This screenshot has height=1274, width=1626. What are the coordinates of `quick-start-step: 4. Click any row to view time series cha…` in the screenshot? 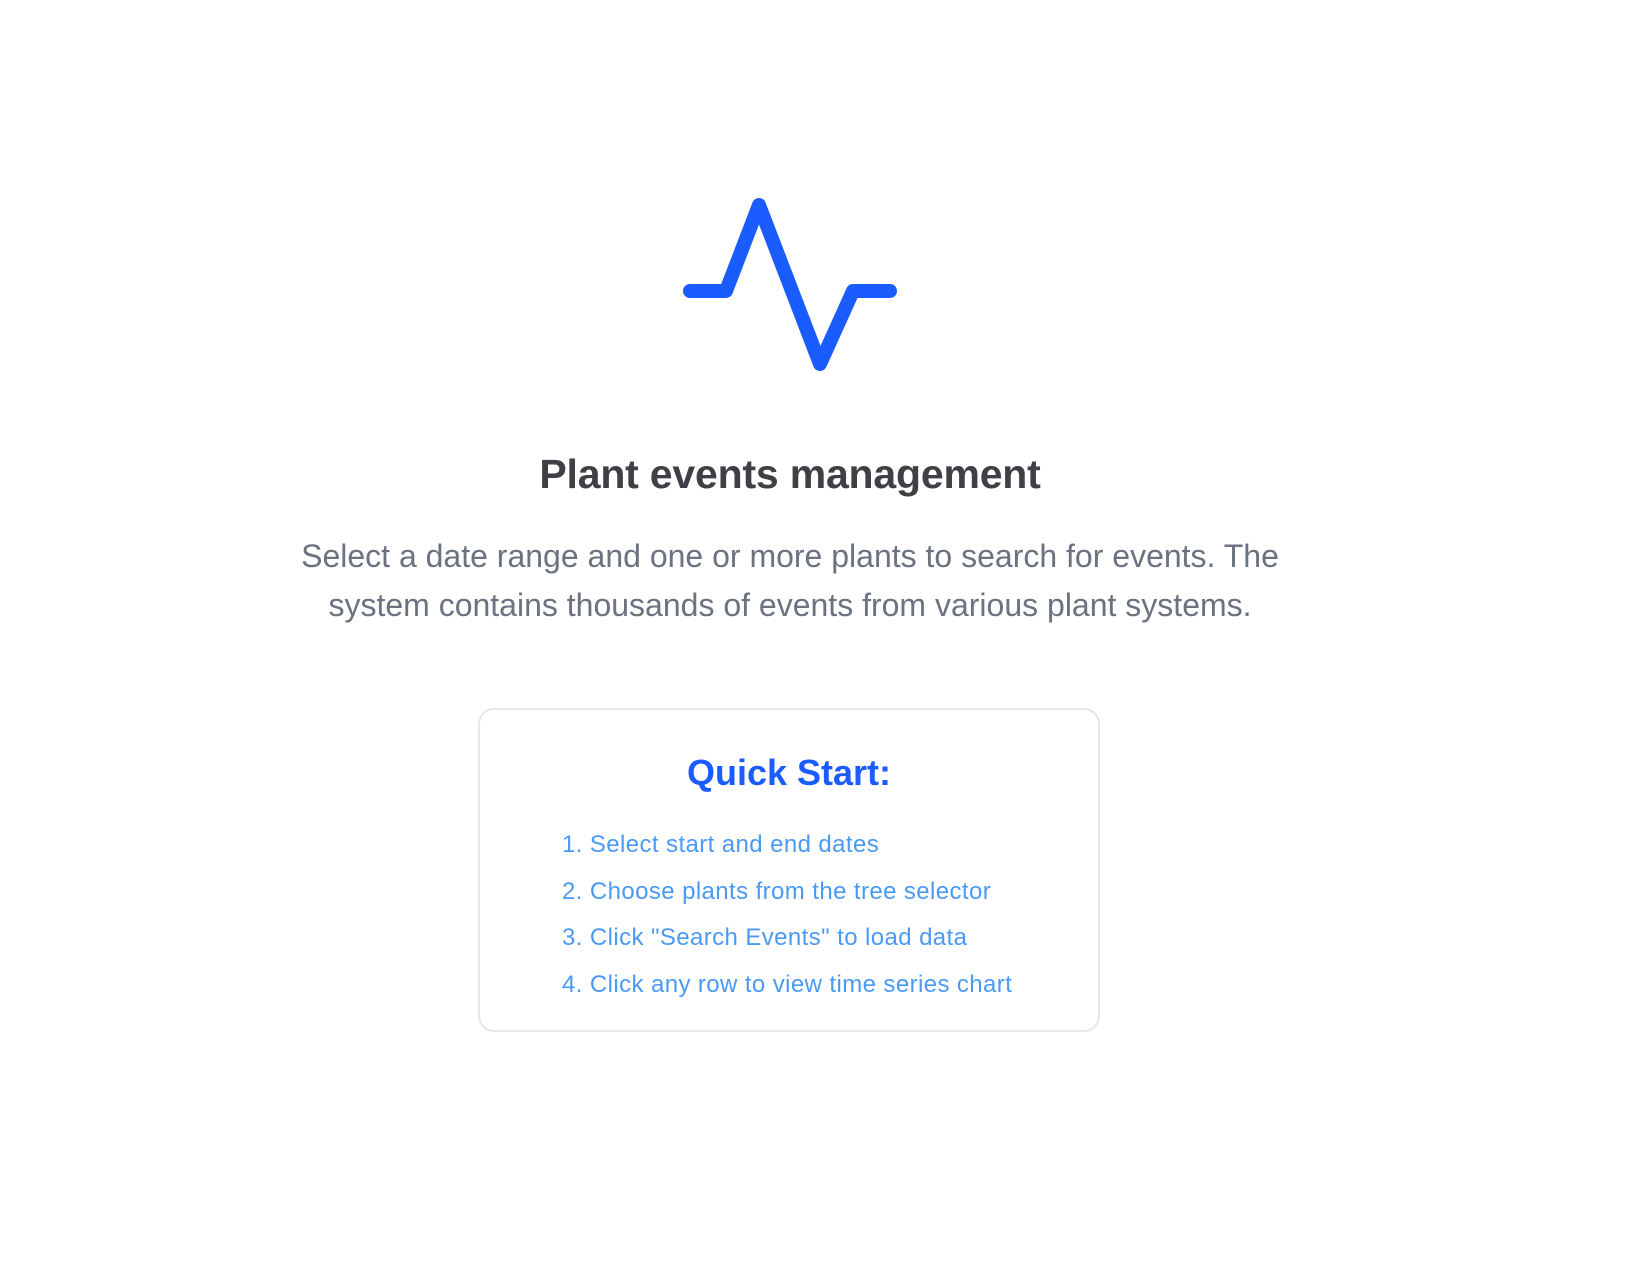 It's located at (787, 984).